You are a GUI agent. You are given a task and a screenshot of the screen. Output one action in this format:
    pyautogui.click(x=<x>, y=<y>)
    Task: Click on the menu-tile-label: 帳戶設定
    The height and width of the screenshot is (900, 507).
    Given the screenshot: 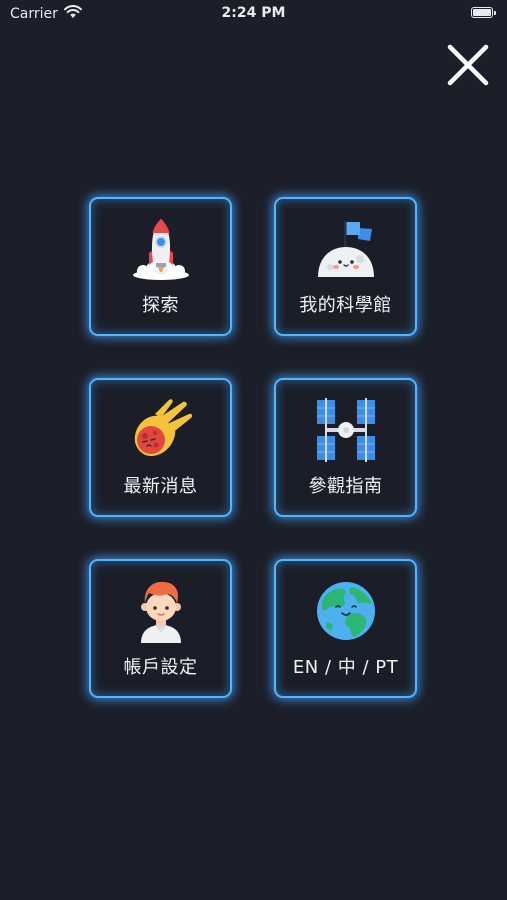 What is the action you would take?
    pyautogui.click(x=160, y=667)
    